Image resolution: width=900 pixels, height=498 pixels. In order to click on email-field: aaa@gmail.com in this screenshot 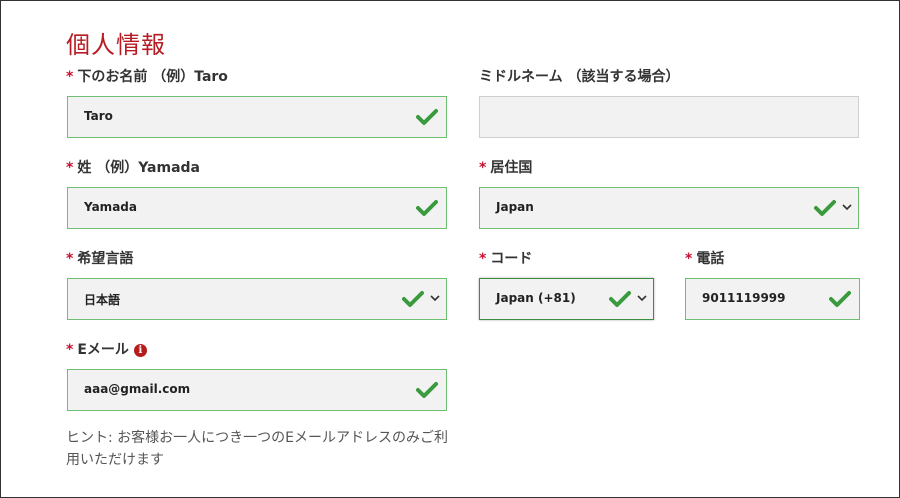, I will do `click(257, 390)`.